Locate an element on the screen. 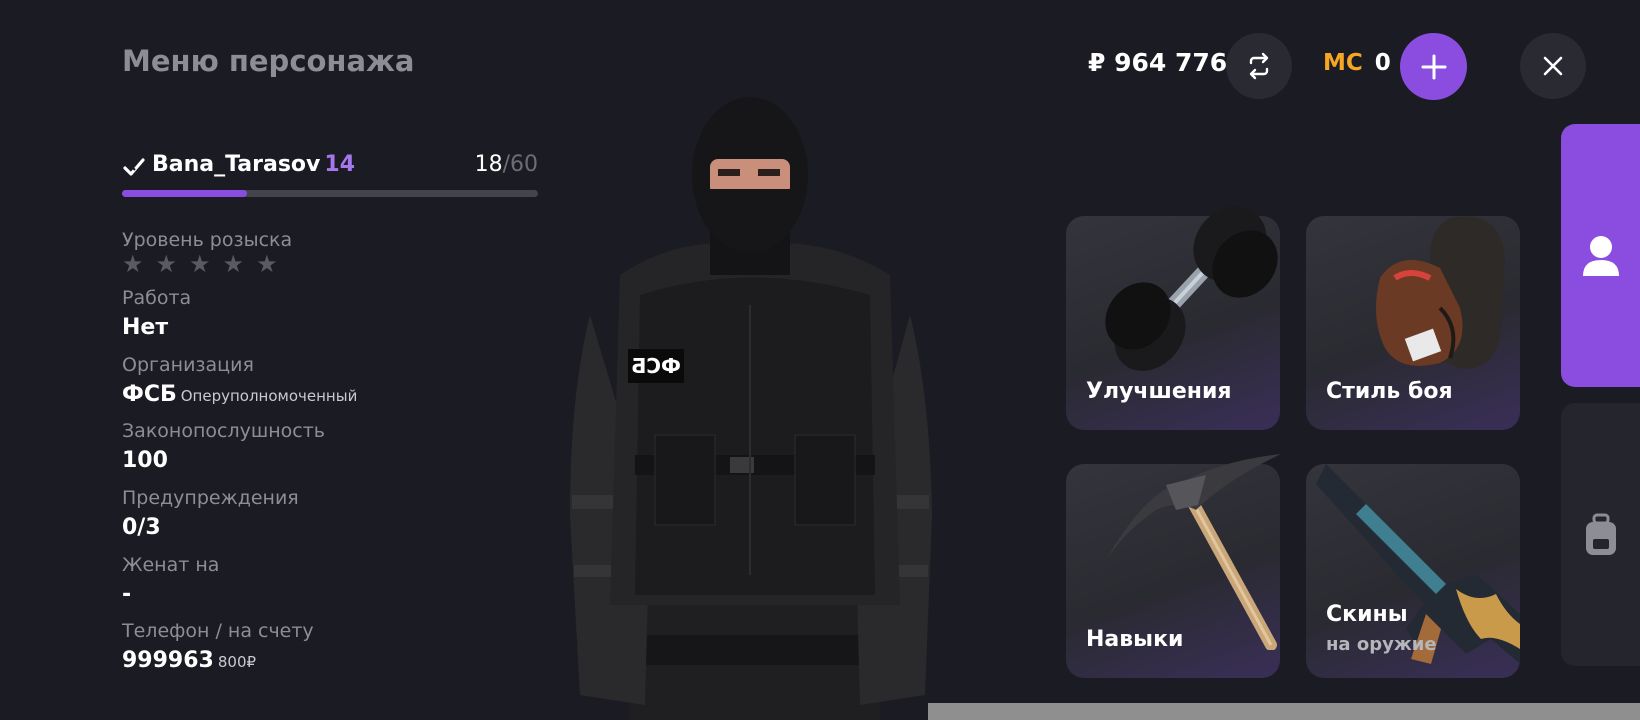 This screenshot has height=720, width=1640. xp-progress-bar is located at coordinates (330, 193).